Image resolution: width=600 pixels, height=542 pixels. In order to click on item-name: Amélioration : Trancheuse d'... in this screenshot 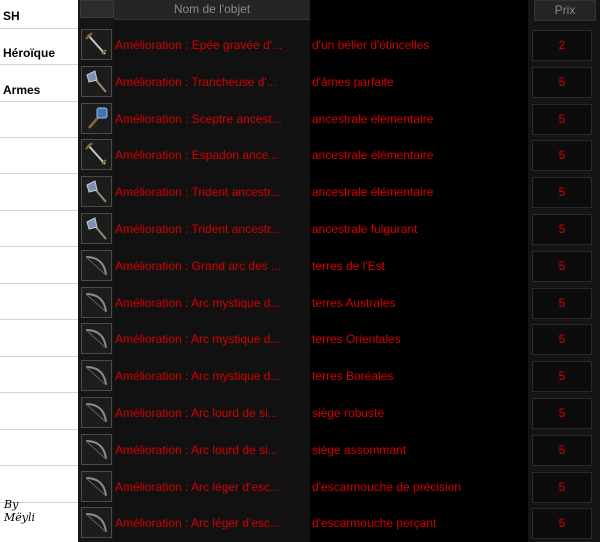, I will do `click(212, 82)`.